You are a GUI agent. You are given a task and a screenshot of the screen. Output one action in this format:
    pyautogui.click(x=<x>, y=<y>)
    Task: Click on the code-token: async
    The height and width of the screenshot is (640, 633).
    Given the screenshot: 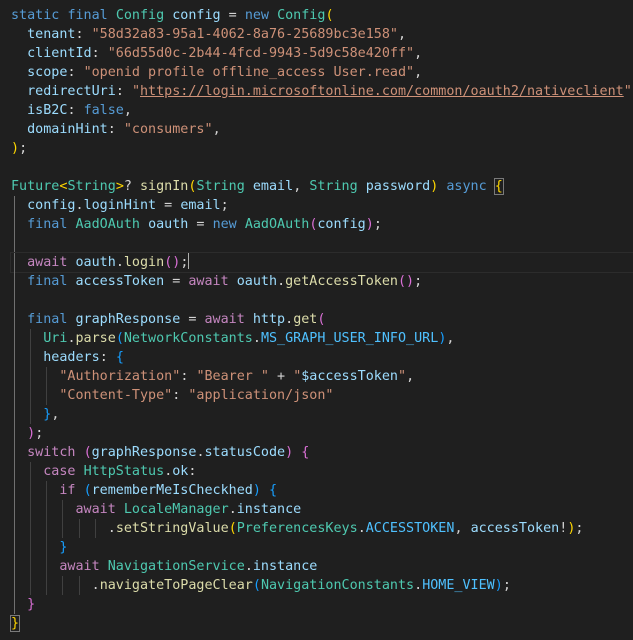 What is the action you would take?
    pyautogui.click(x=466, y=186)
    